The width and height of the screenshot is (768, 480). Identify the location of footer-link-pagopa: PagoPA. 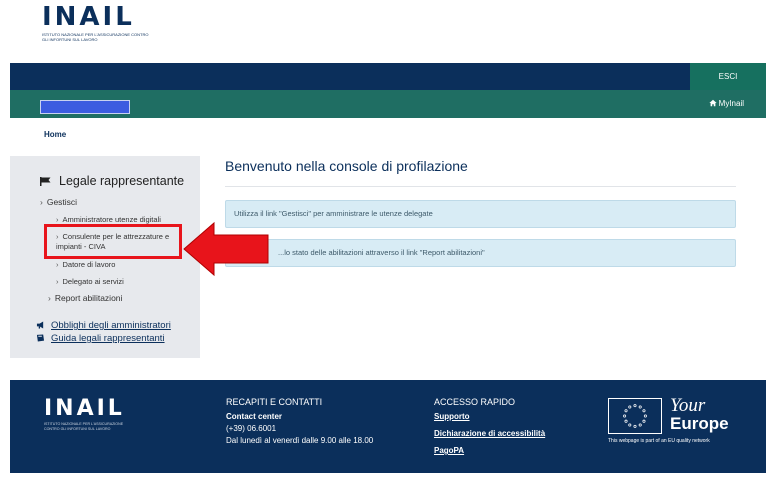
(489, 451).